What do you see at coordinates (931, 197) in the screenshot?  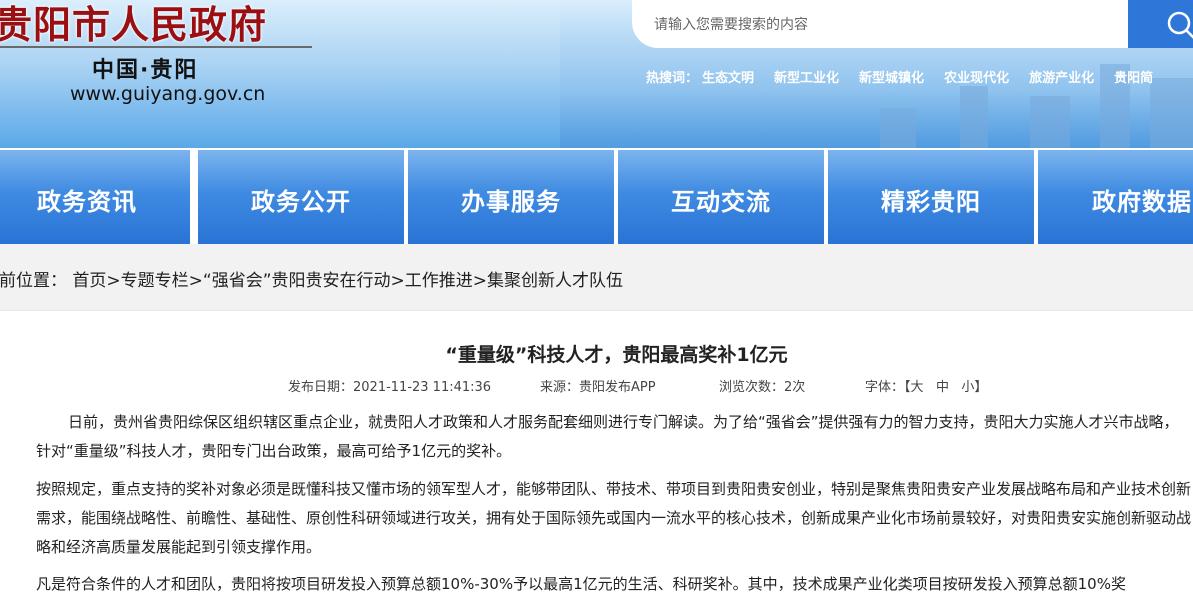 I see `nav-item-guiyang: 精彩贵阳` at bounding box center [931, 197].